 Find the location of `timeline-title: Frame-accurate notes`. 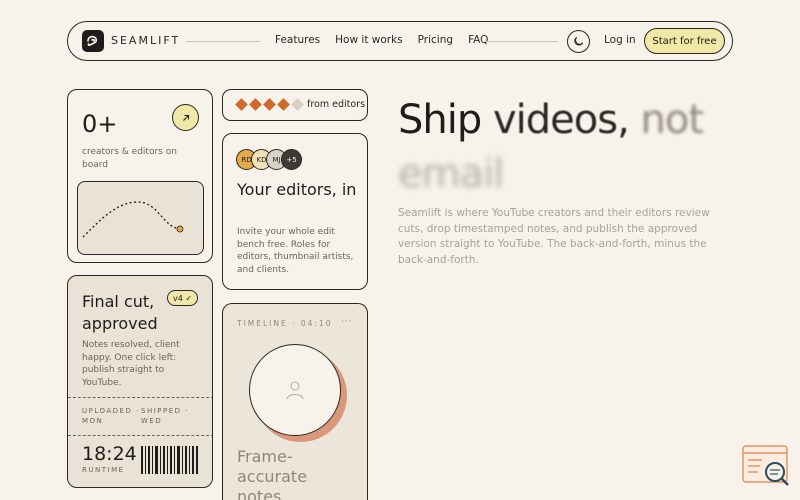

timeline-title: Frame-accurate notes is located at coordinates (272, 473).